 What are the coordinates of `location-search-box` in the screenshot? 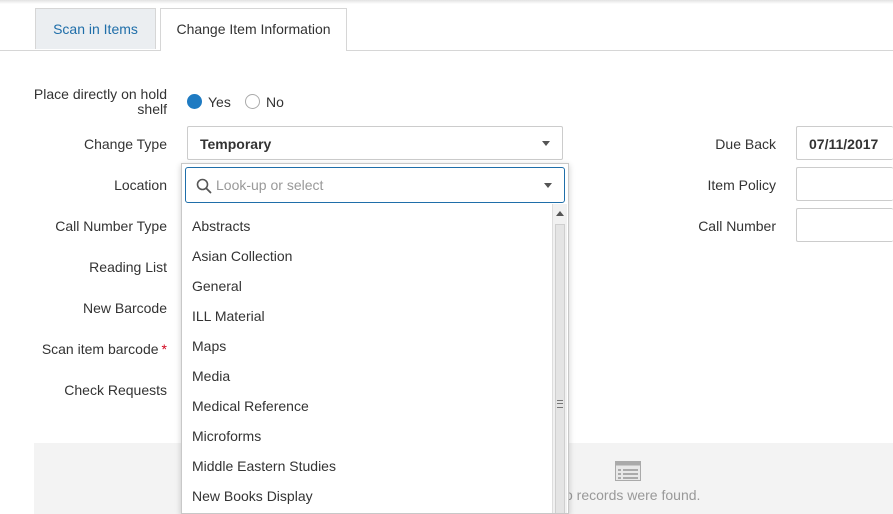 It's located at (375, 185).